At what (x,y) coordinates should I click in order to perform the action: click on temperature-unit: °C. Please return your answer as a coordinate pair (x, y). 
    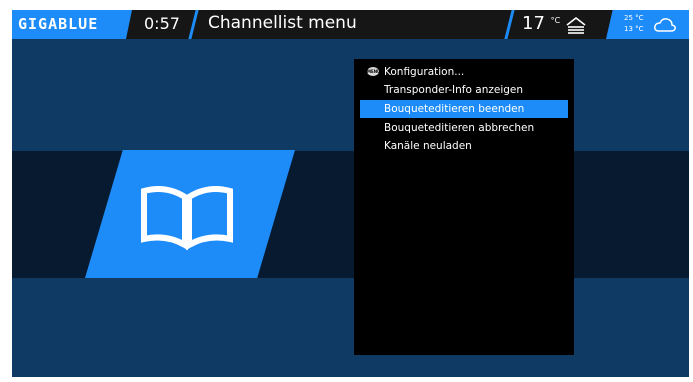
    Looking at the image, I should click on (555, 20).